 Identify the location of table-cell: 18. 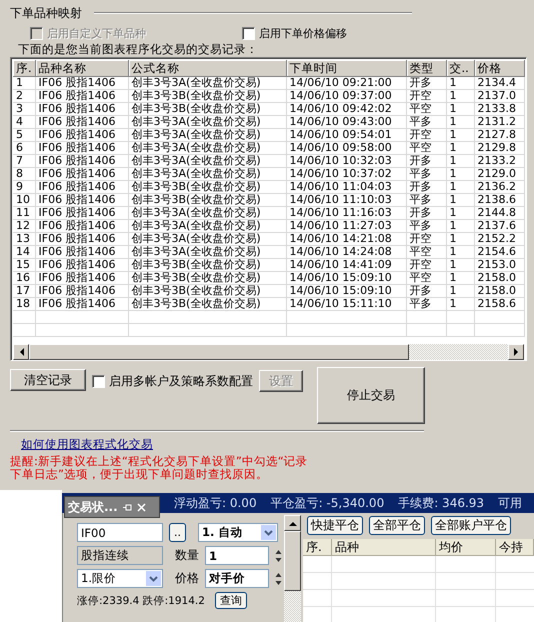
(24, 304).